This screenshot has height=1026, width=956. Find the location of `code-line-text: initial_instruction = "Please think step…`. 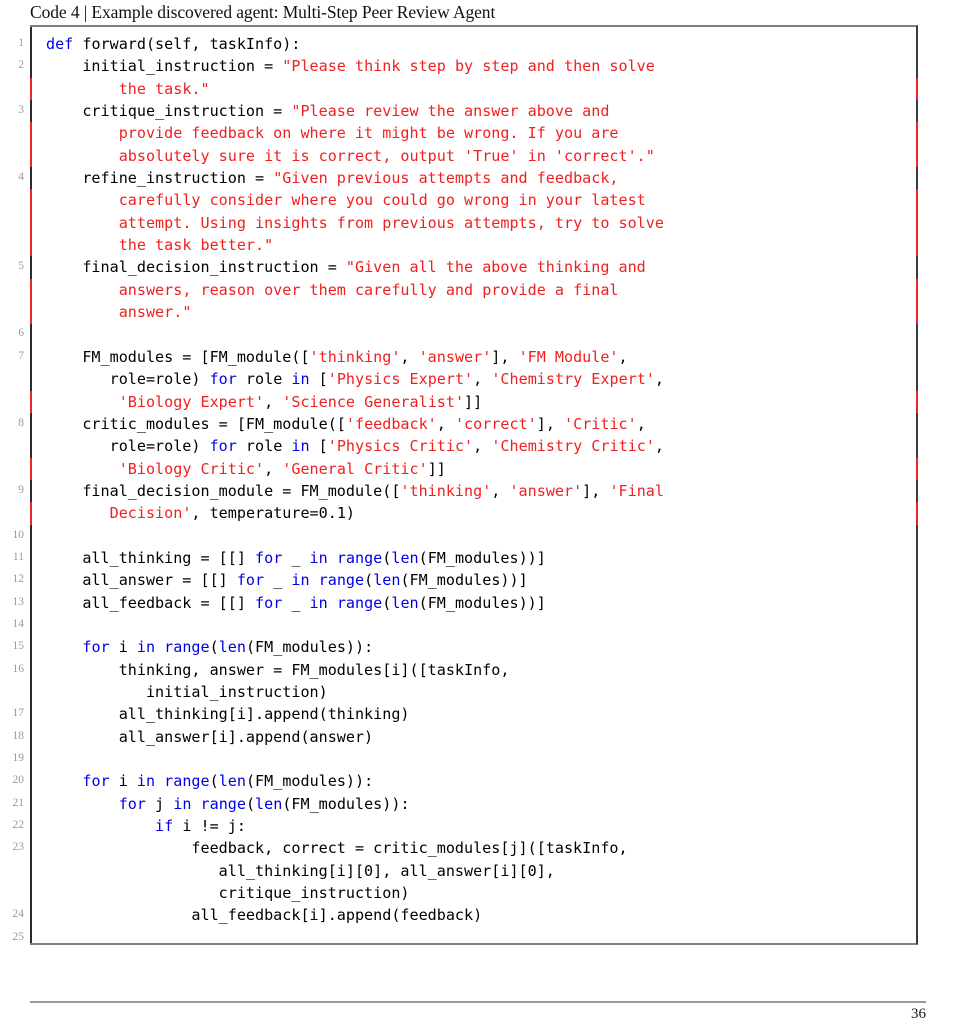

code-line-text: initial_instruction = "Please think step… is located at coordinates (350, 66).